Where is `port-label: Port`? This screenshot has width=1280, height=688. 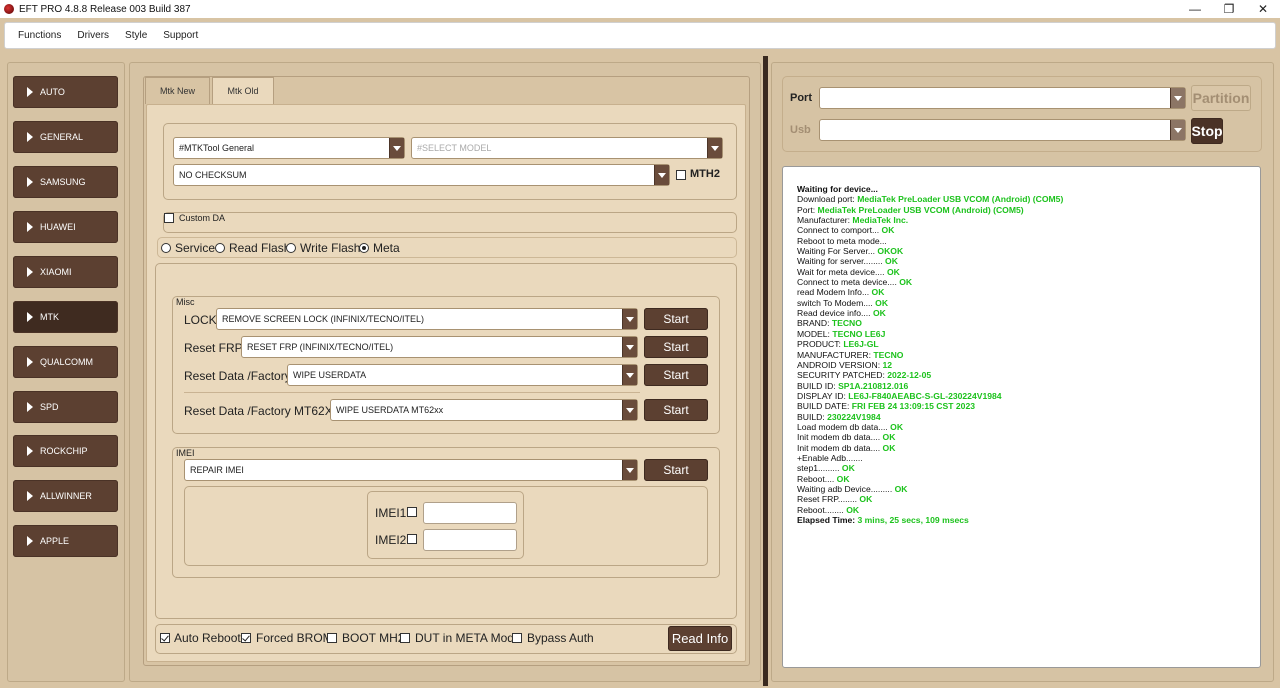
port-label: Port is located at coordinates (801, 98).